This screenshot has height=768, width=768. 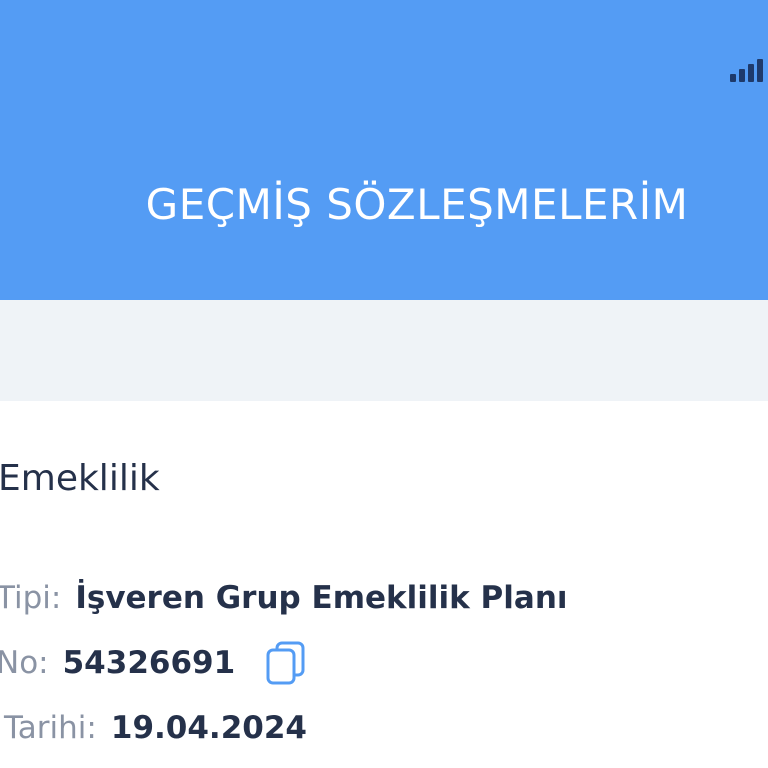 I want to click on contract-date-value: 19.04.2024, so click(x=208, y=728).